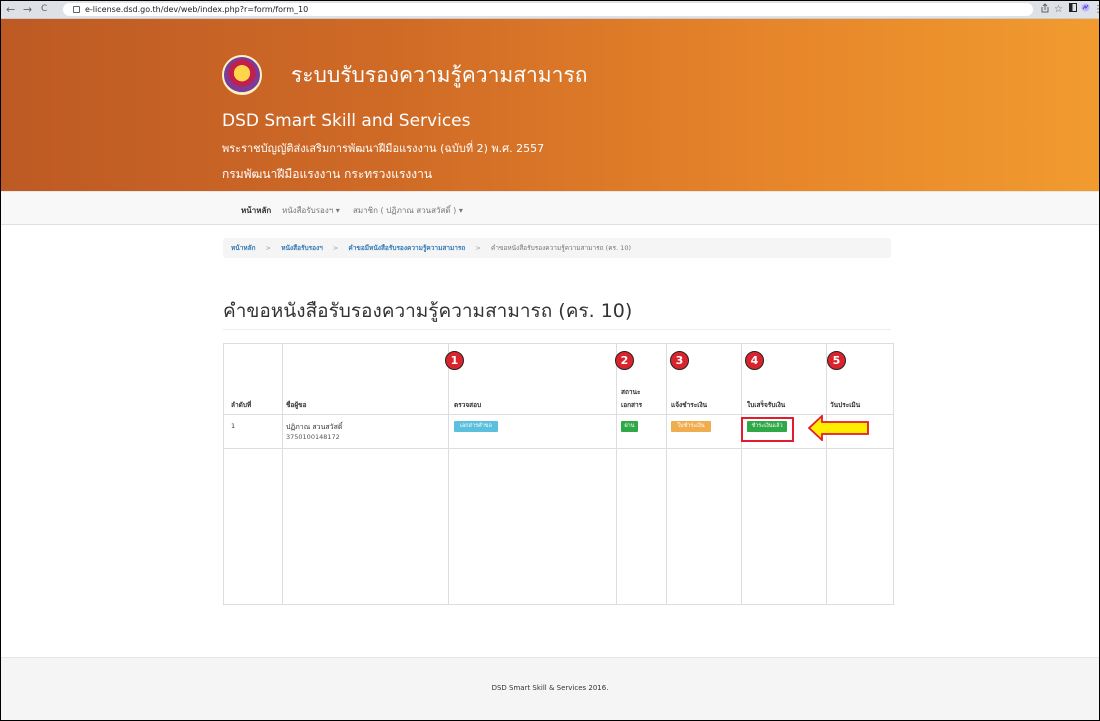  Describe the element at coordinates (629, 426) in the screenshot. I see `doc-status-passed-badge: ผ่าน` at that location.